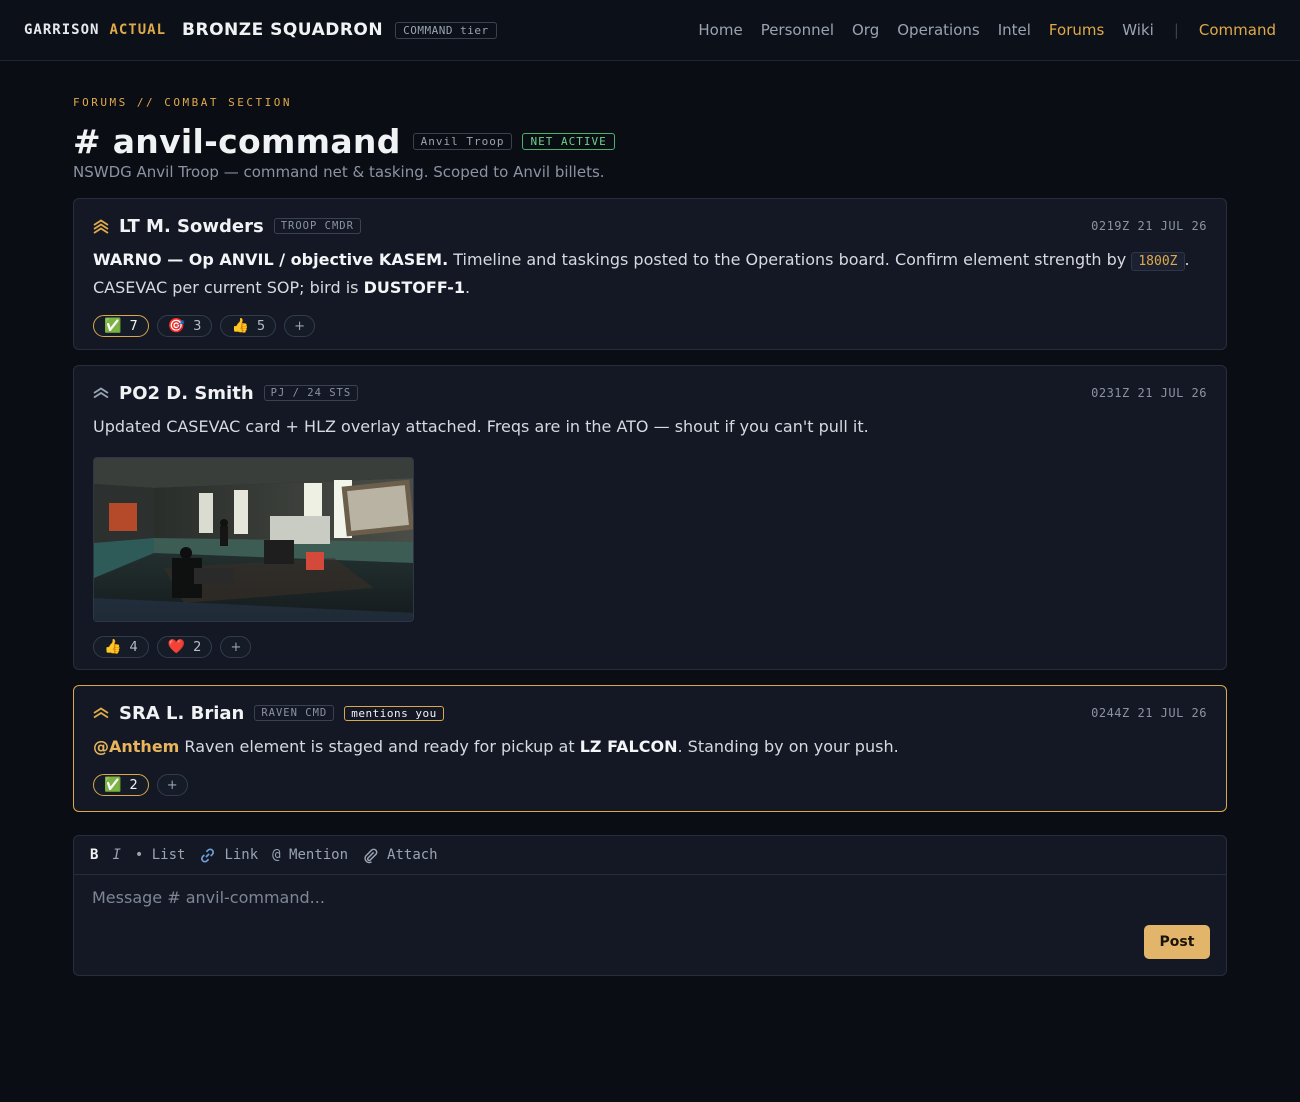 This screenshot has width=1300, height=1102. What do you see at coordinates (261, 326) in the screenshot?
I see `reaction-count: 5` at bounding box center [261, 326].